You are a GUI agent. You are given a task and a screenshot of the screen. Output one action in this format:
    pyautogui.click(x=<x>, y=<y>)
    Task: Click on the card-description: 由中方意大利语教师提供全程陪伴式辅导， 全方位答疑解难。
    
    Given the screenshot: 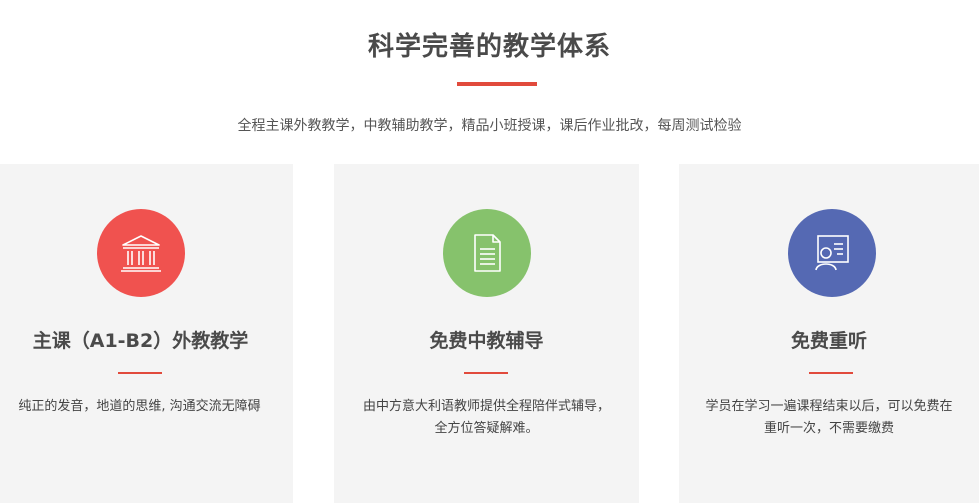 What is the action you would take?
    pyautogui.click(x=486, y=418)
    